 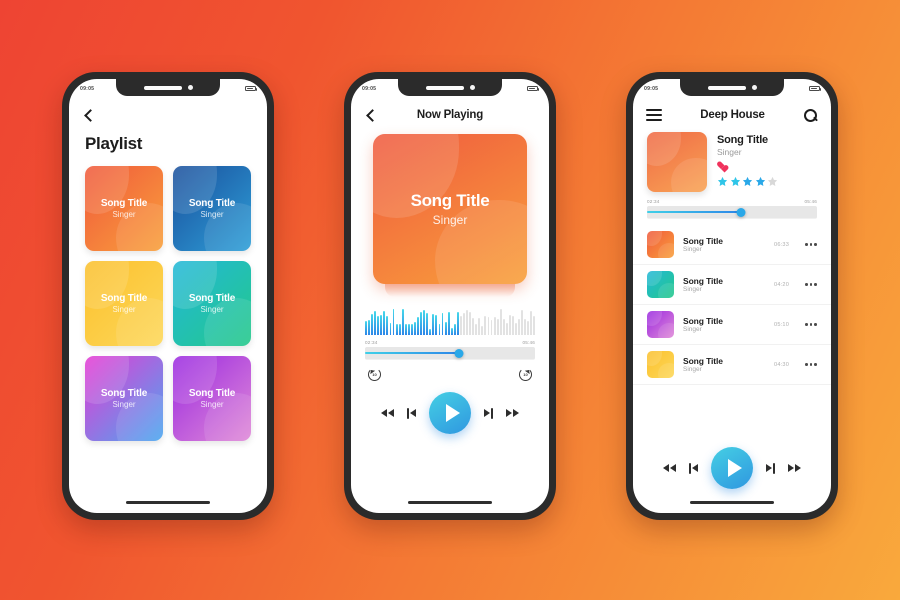 What do you see at coordinates (677, 162) in the screenshot?
I see `now-playing-art` at bounding box center [677, 162].